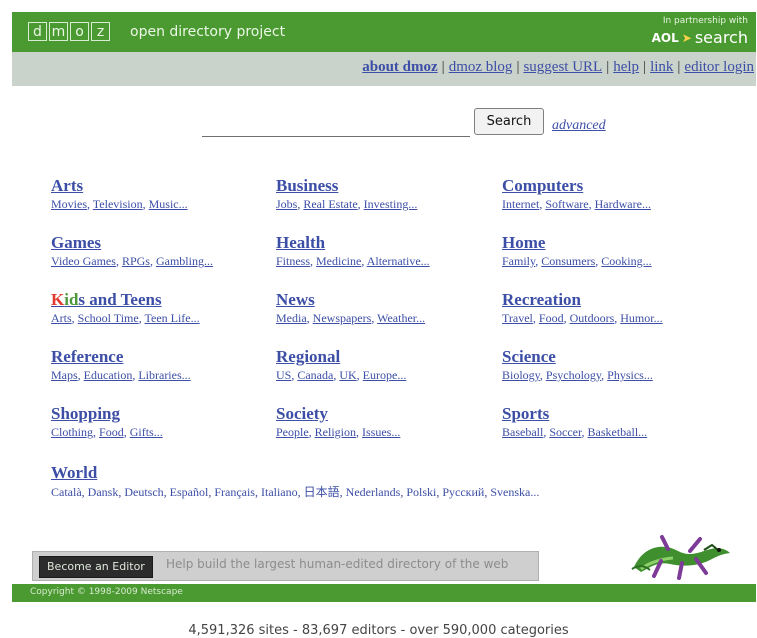 This screenshot has height=638, width=757. I want to click on subcategory-link: Movies, so click(69, 204).